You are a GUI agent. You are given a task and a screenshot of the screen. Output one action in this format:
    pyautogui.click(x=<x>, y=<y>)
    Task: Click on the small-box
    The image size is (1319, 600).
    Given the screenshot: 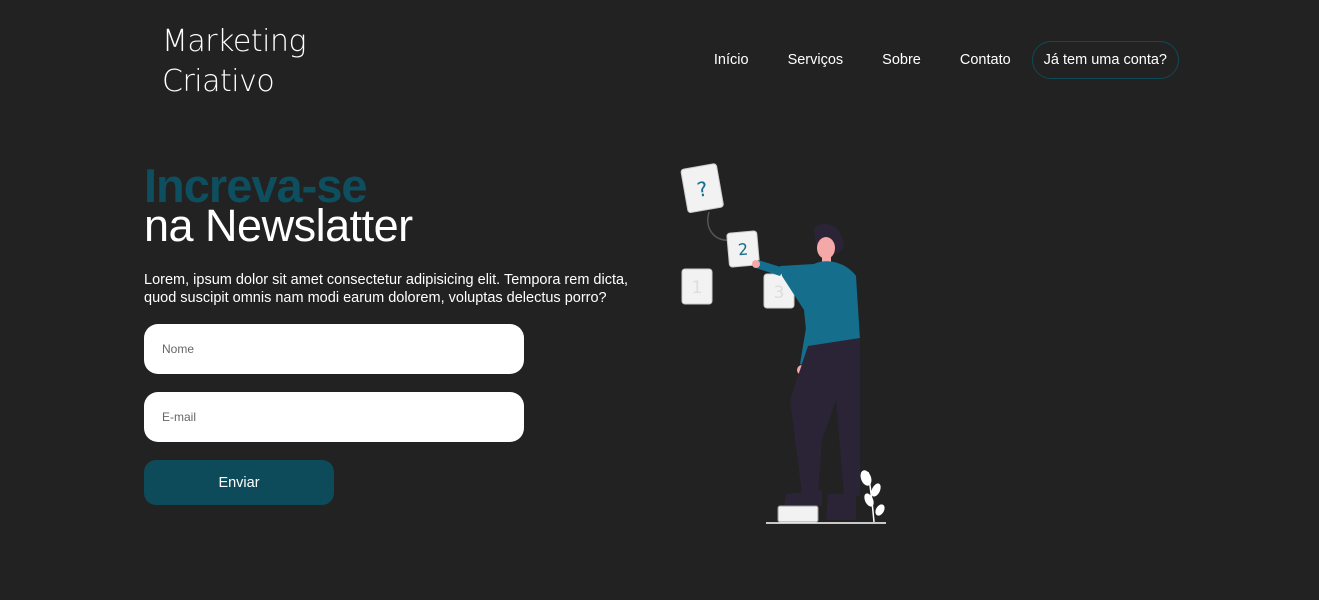 What is the action you would take?
    pyautogui.click(x=798, y=514)
    